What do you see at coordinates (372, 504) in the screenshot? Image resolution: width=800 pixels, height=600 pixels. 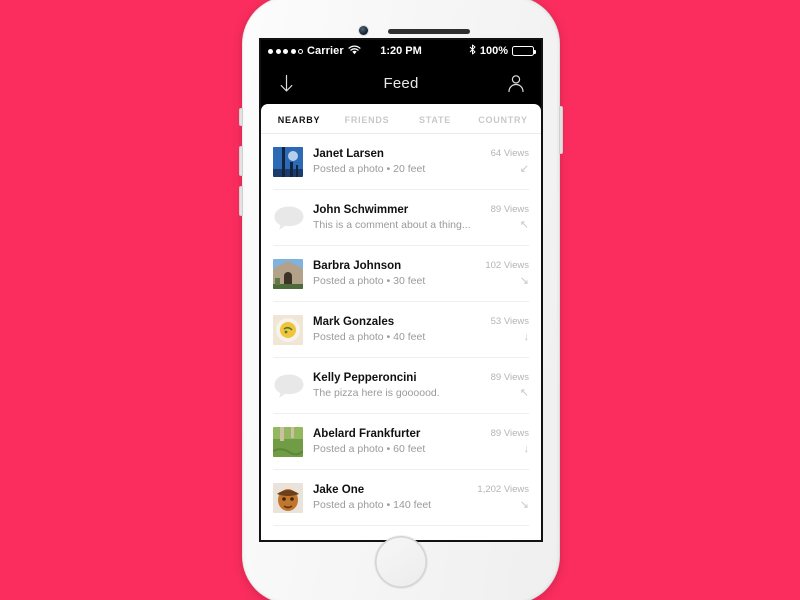 I see `feed-row-subtitle: Posted a photo • 140 feet` at bounding box center [372, 504].